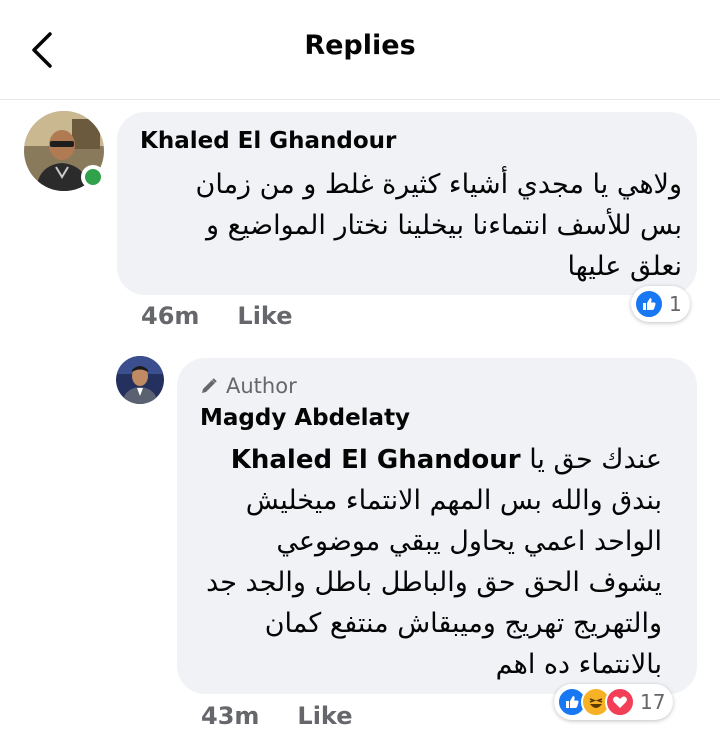 The width and height of the screenshot is (720, 736). I want to click on comment-text-line: والتهريج تهريج وميبقاش منتفع كمان, so click(463, 623).